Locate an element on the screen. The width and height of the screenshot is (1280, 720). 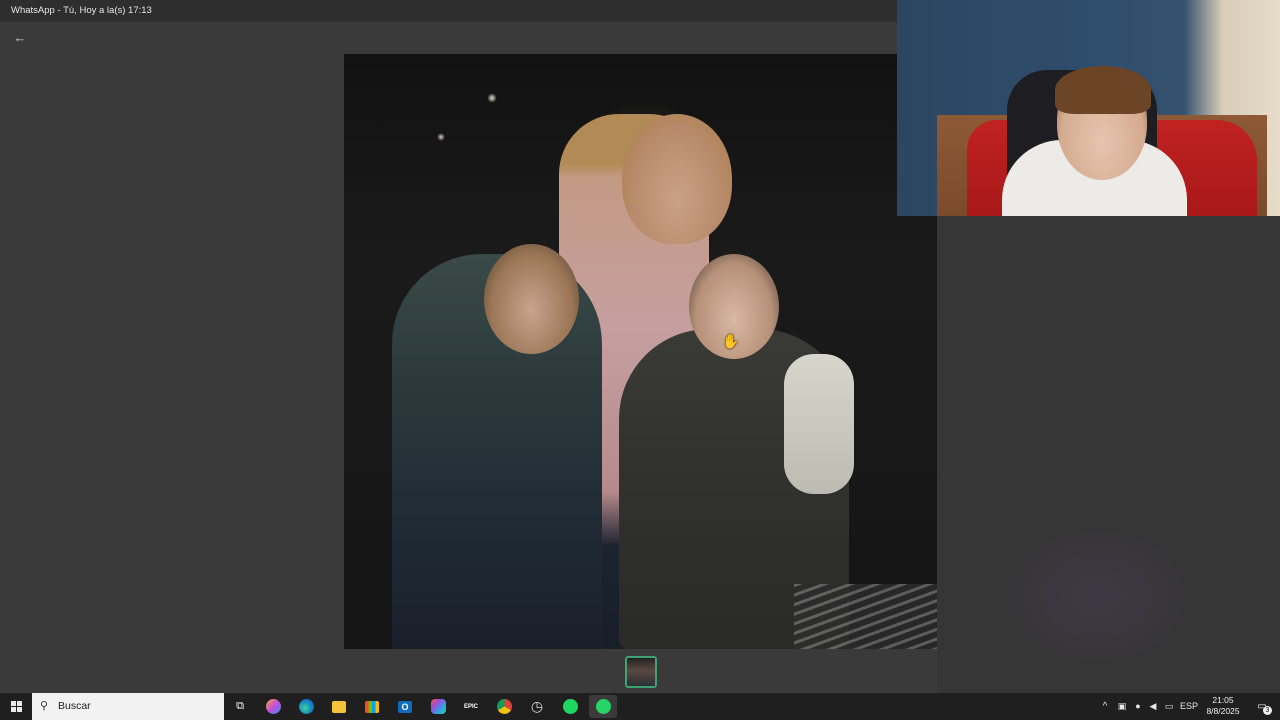
microsoft-store-icon is located at coordinates (372, 706).